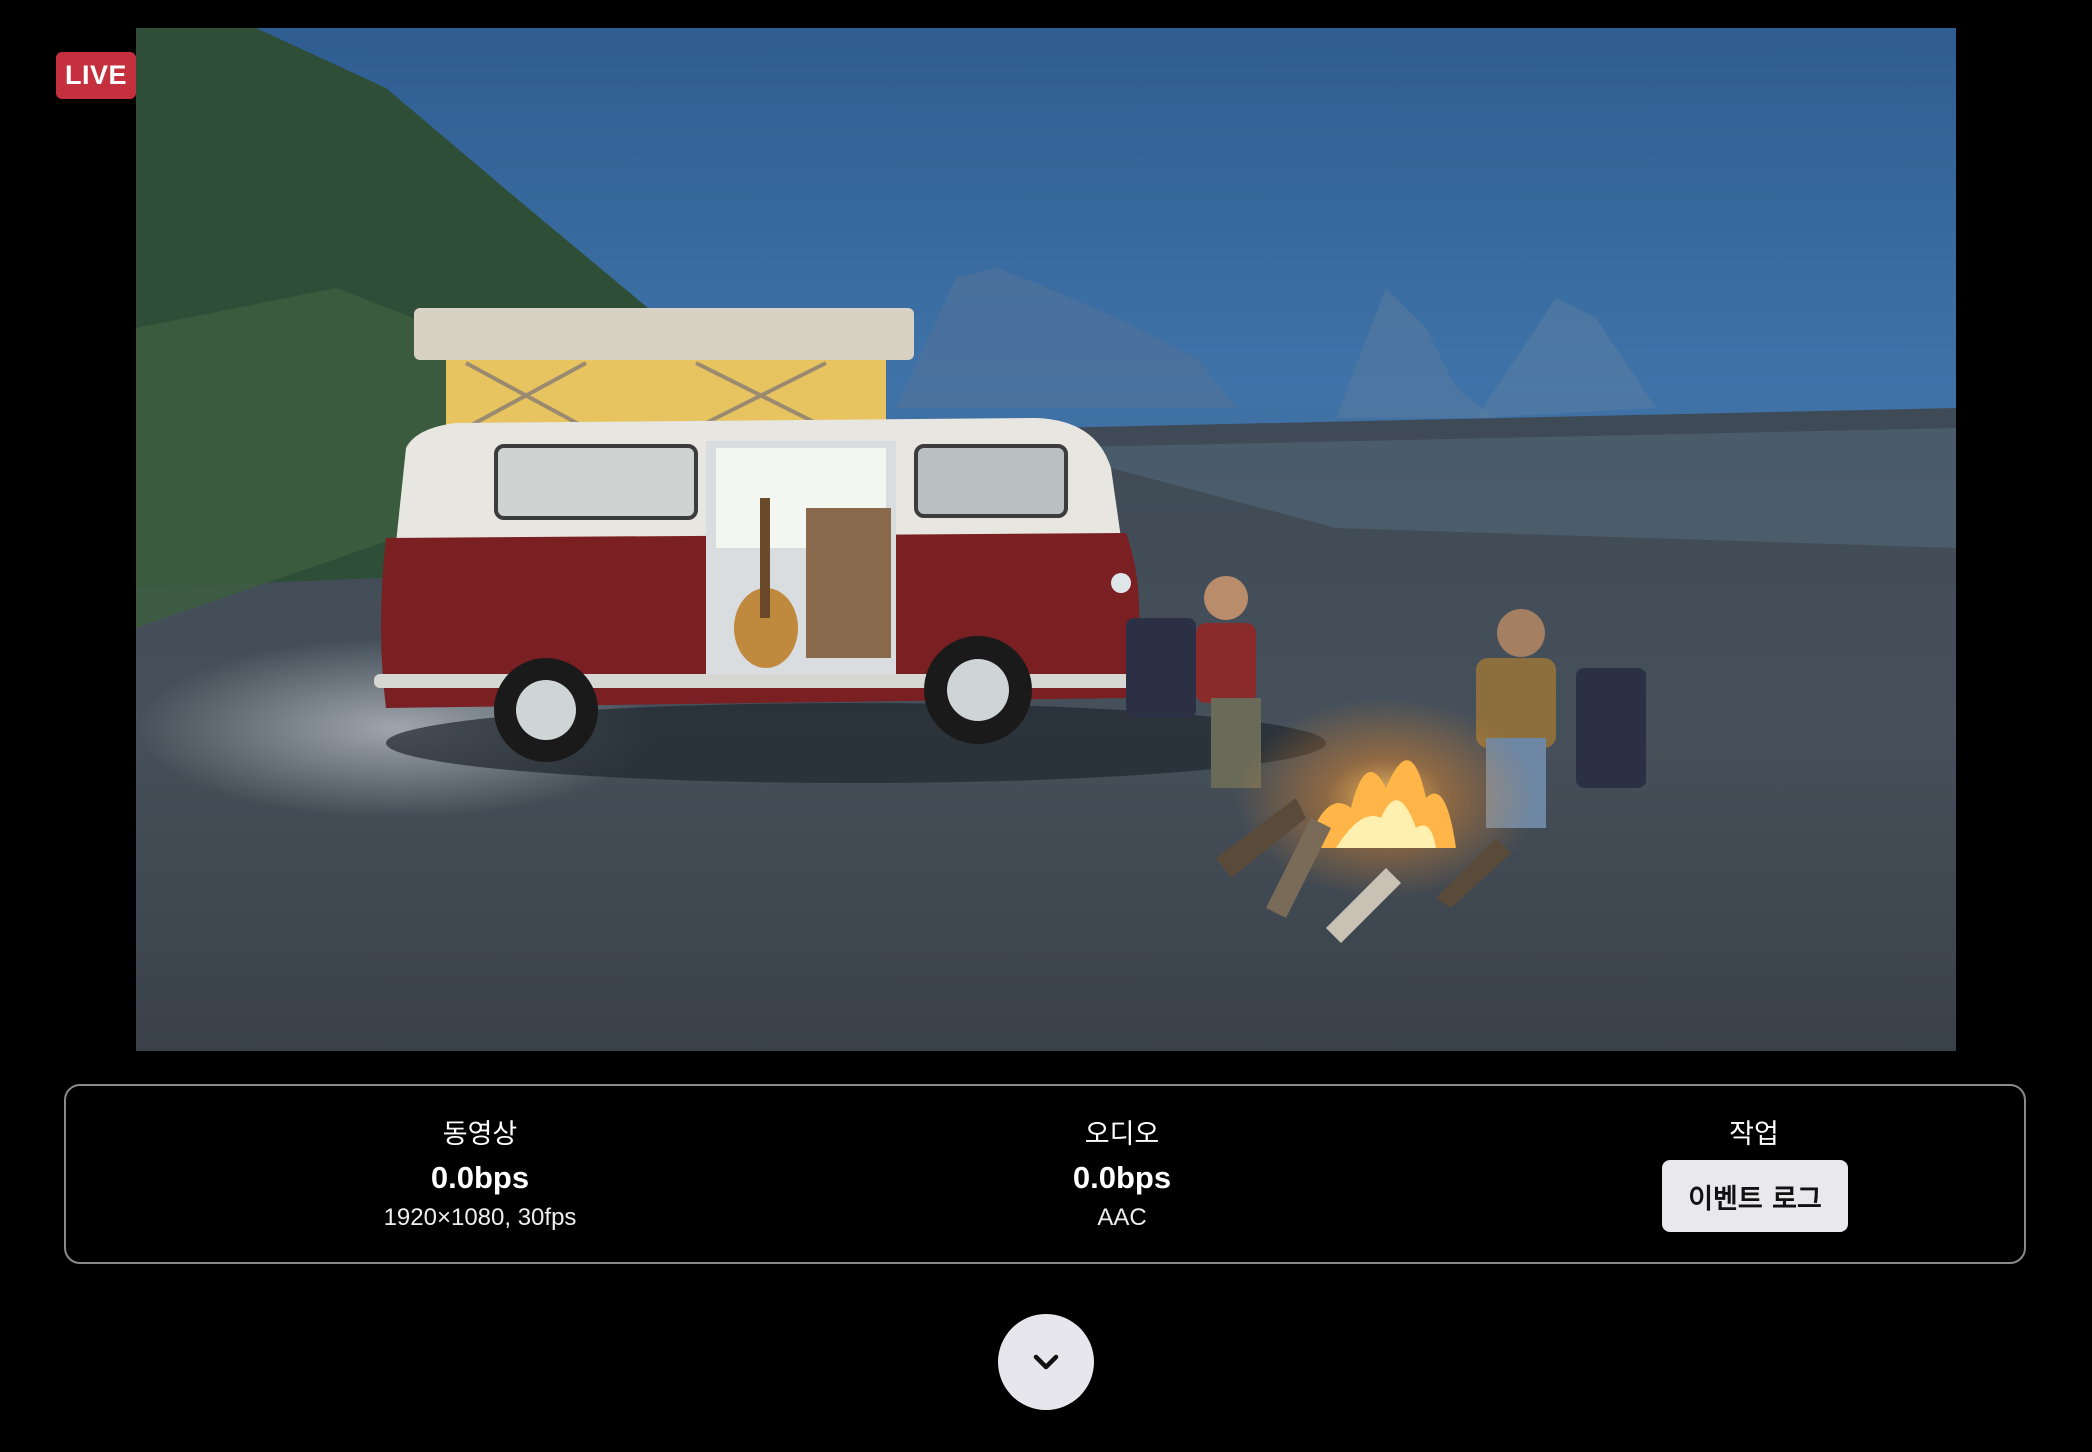 The height and width of the screenshot is (1452, 2092). I want to click on actions-title: 작업, so click(1754, 1134).